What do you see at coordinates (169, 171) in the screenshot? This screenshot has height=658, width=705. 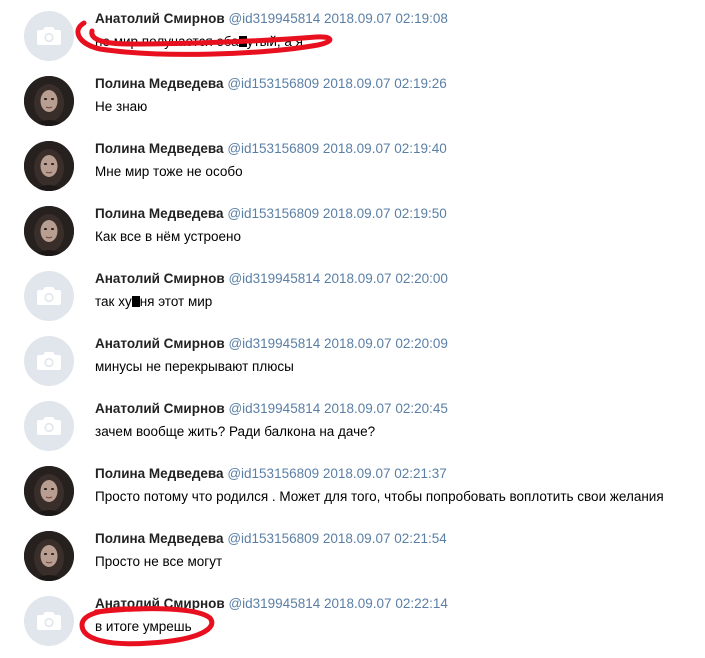 I see `message-text: Мне мир тоже не особо` at bounding box center [169, 171].